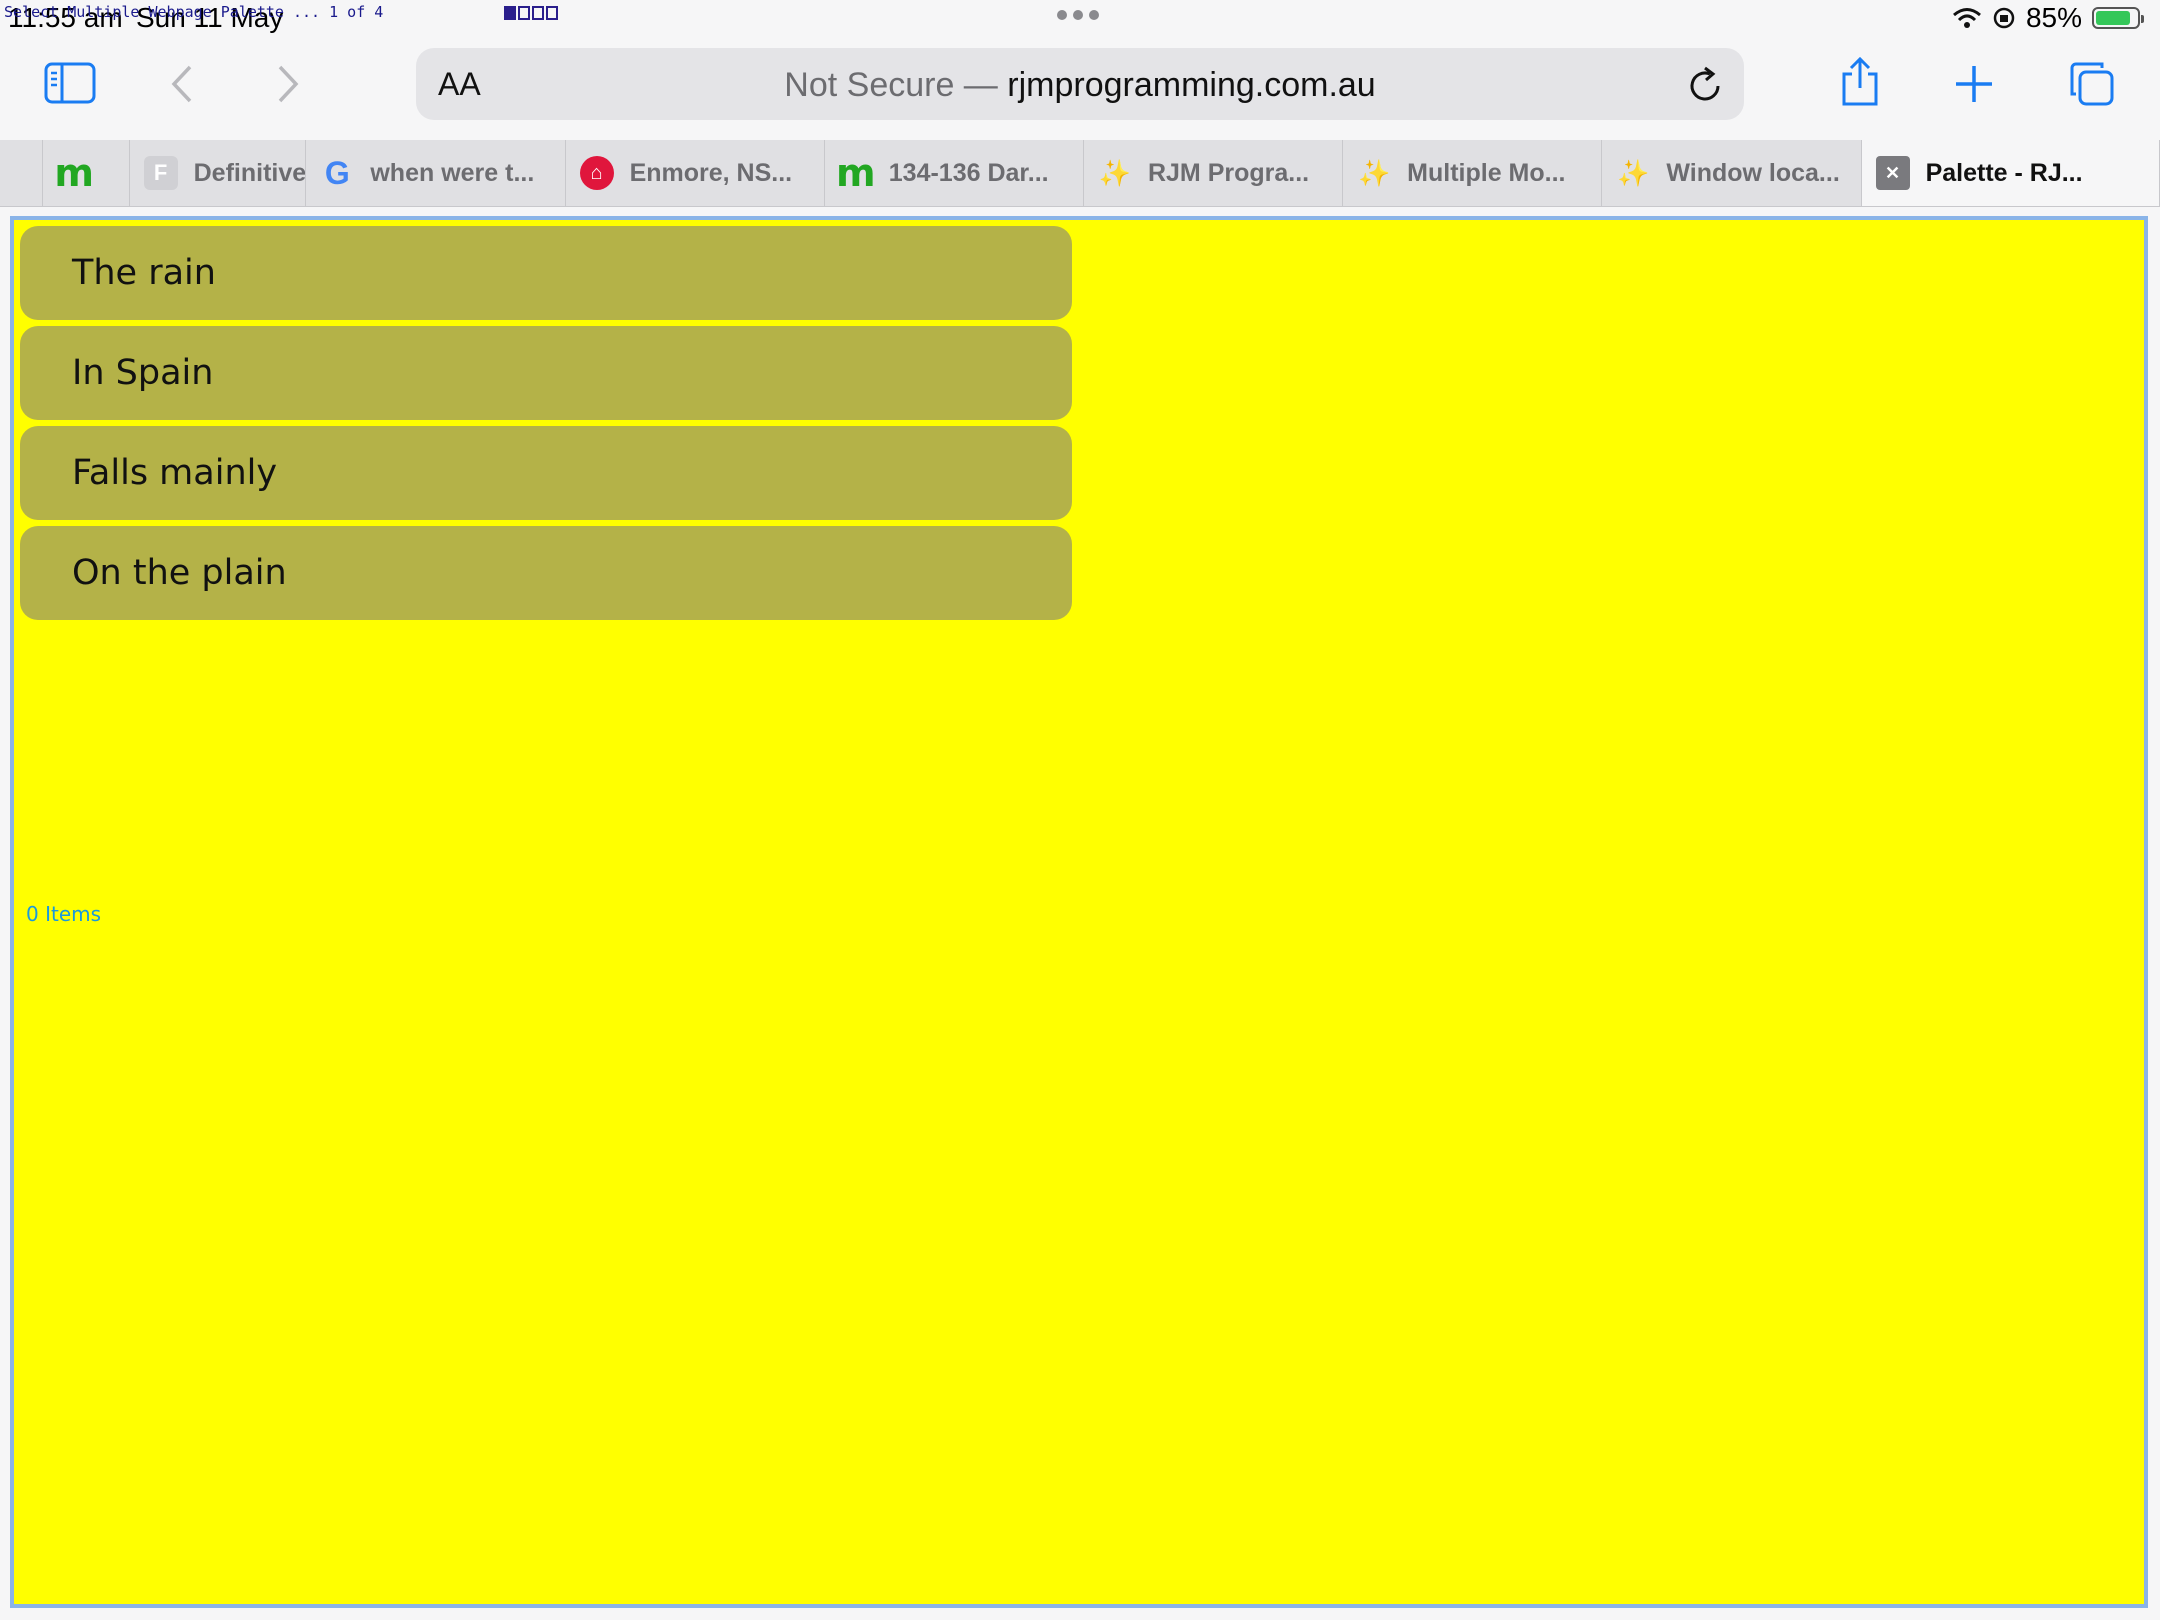  Describe the element at coordinates (546, 273) in the screenshot. I see `list-item: The rain` at that location.